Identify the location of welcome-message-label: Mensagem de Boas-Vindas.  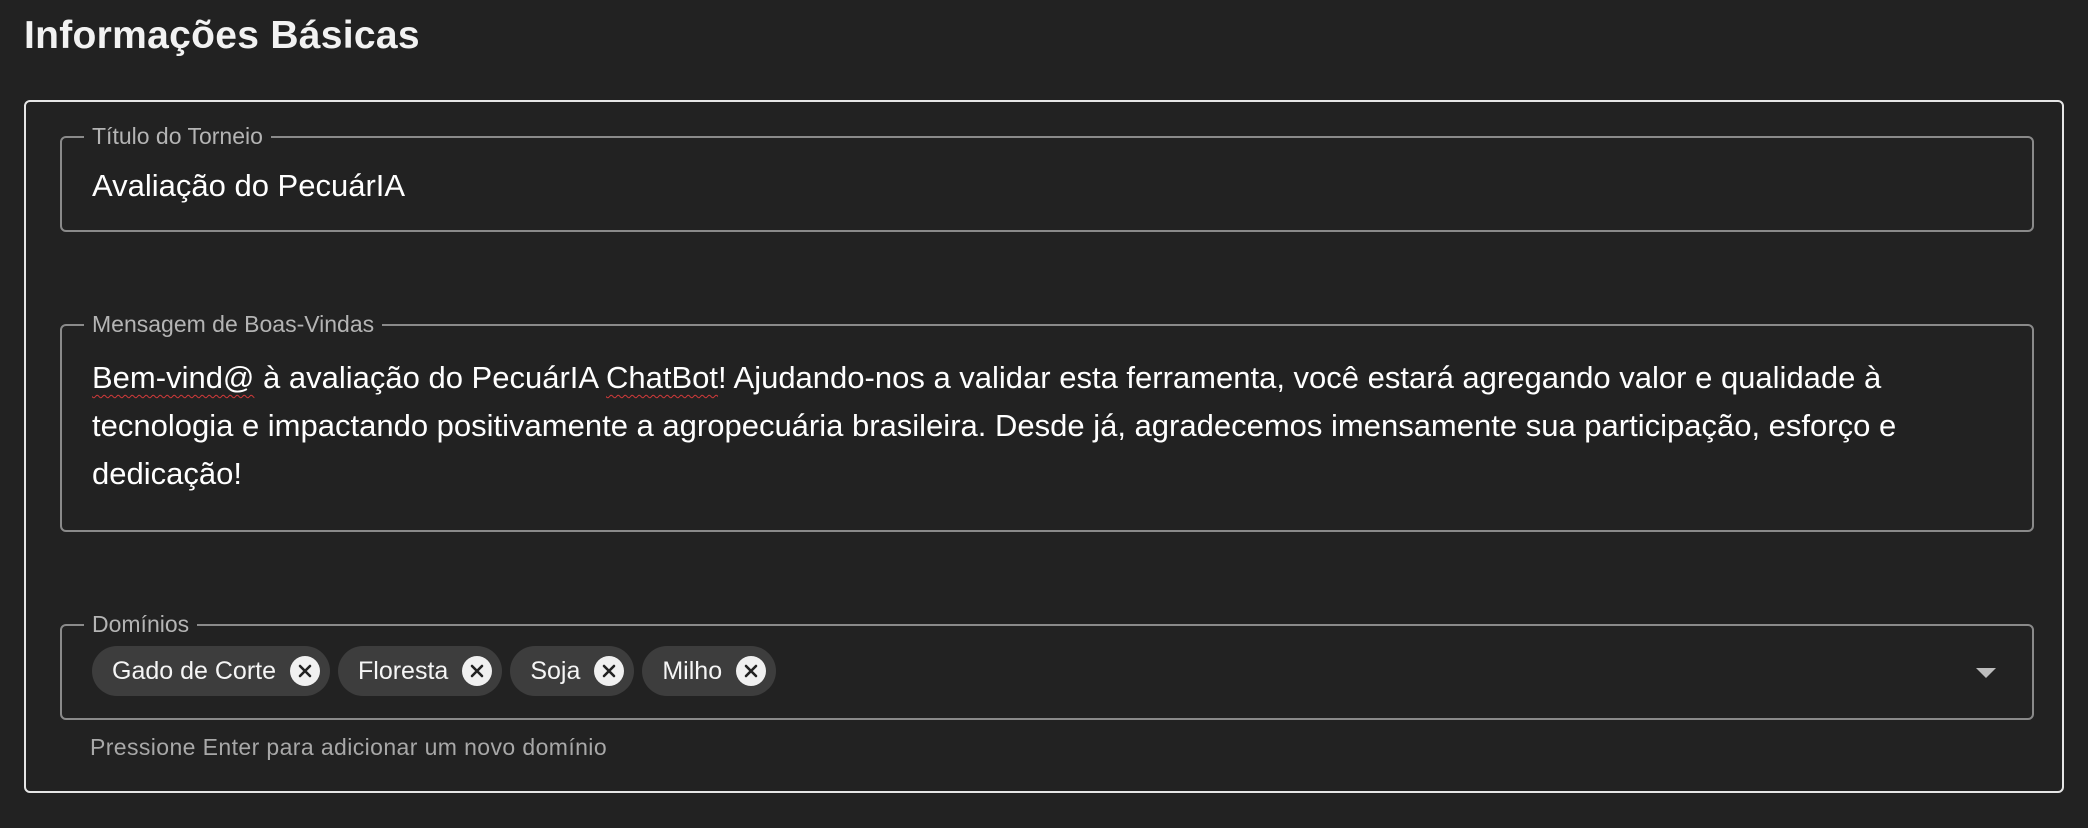
(233, 324).